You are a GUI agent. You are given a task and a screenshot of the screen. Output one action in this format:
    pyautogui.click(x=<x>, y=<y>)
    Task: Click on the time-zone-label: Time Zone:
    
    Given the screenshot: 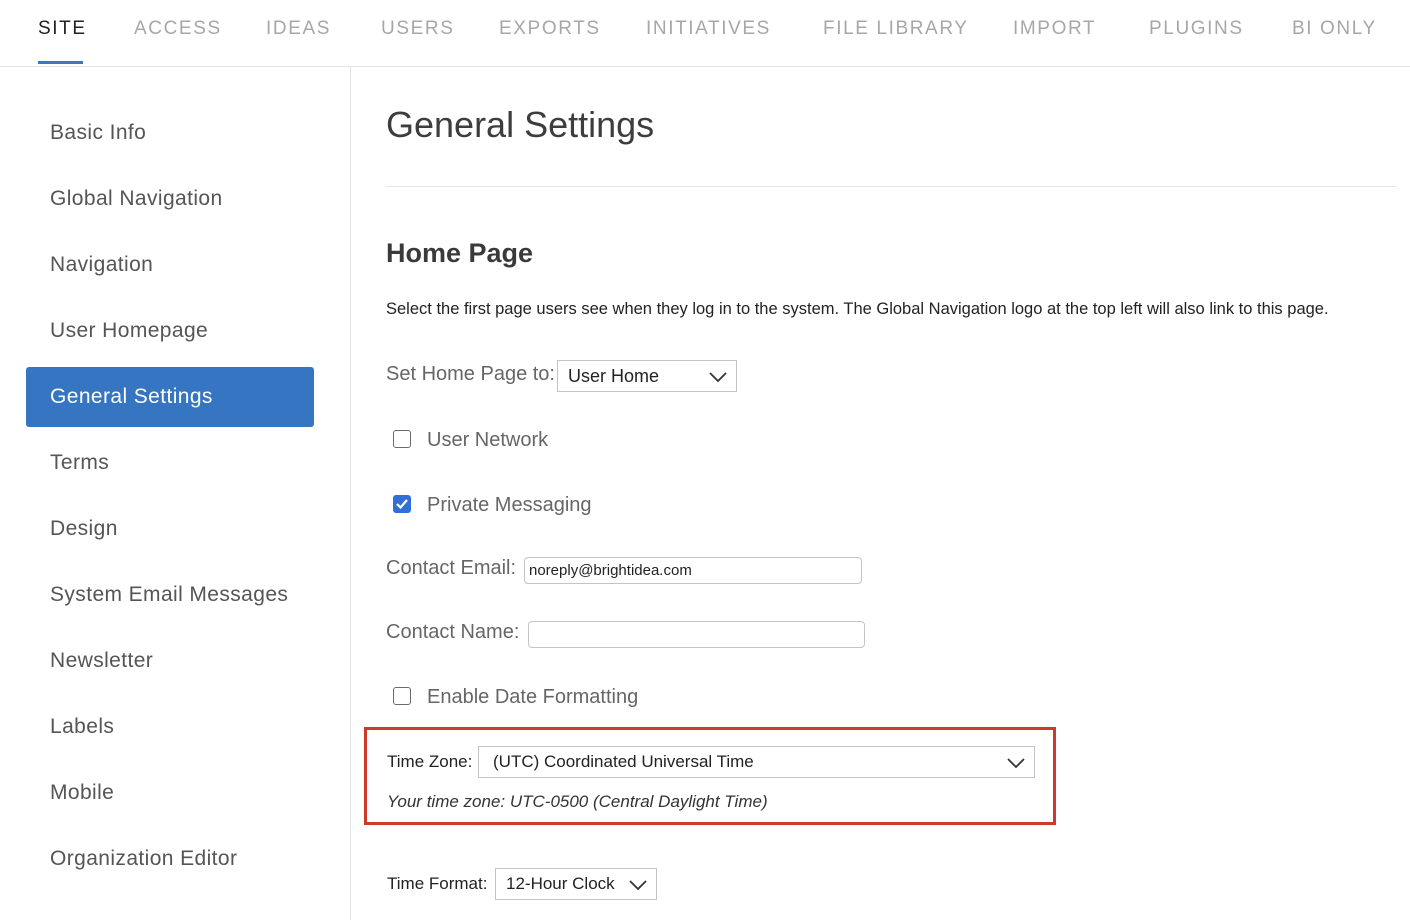 What is the action you would take?
    pyautogui.click(x=430, y=761)
    